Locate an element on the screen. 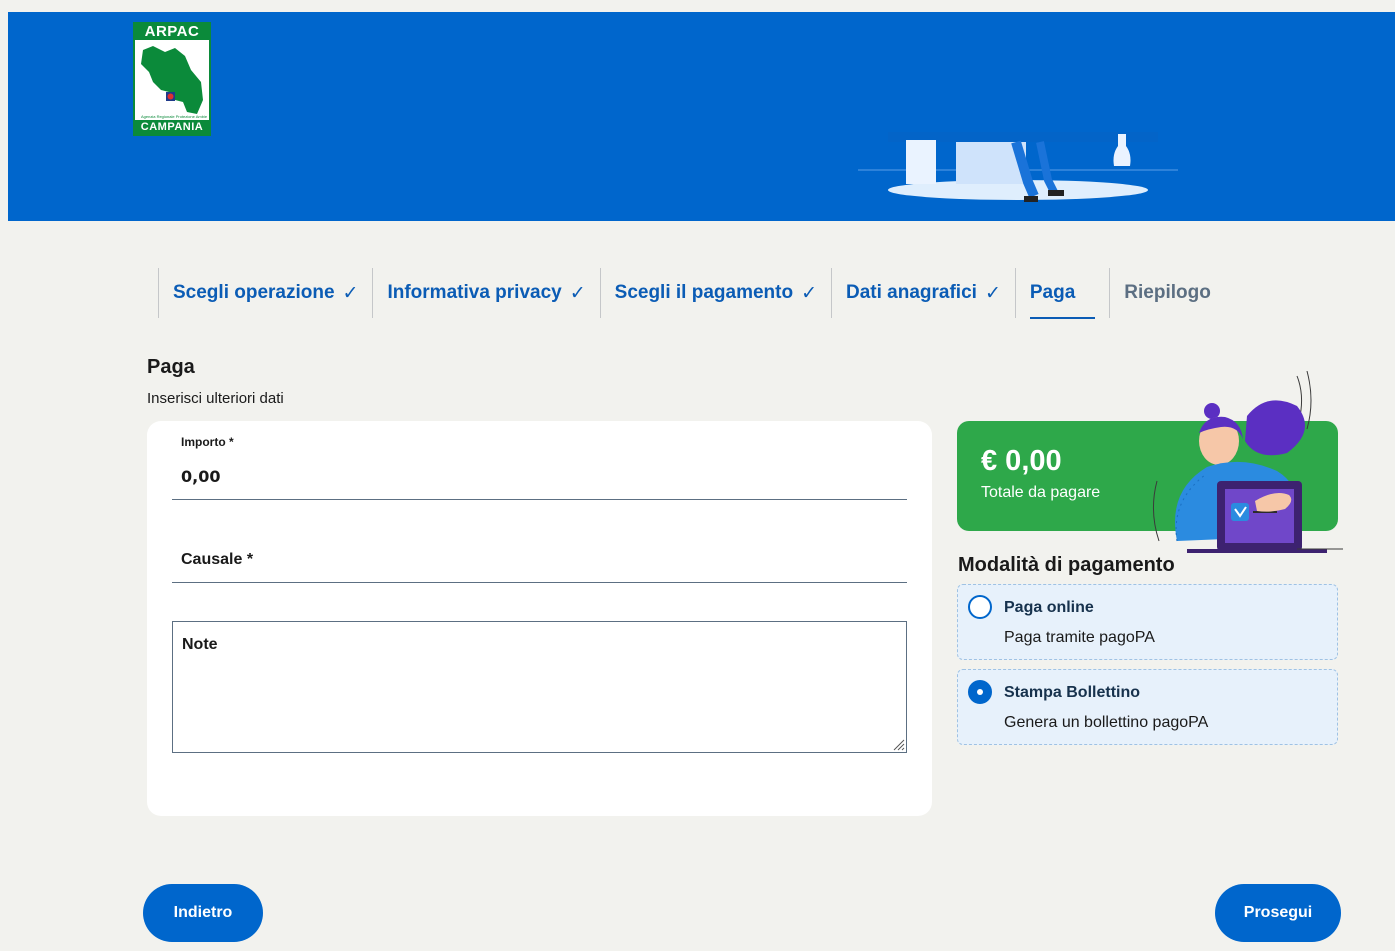 The height and width of the screenshot is (951, 1395). step-paga: Paga is located at coordinates (1061, 293).